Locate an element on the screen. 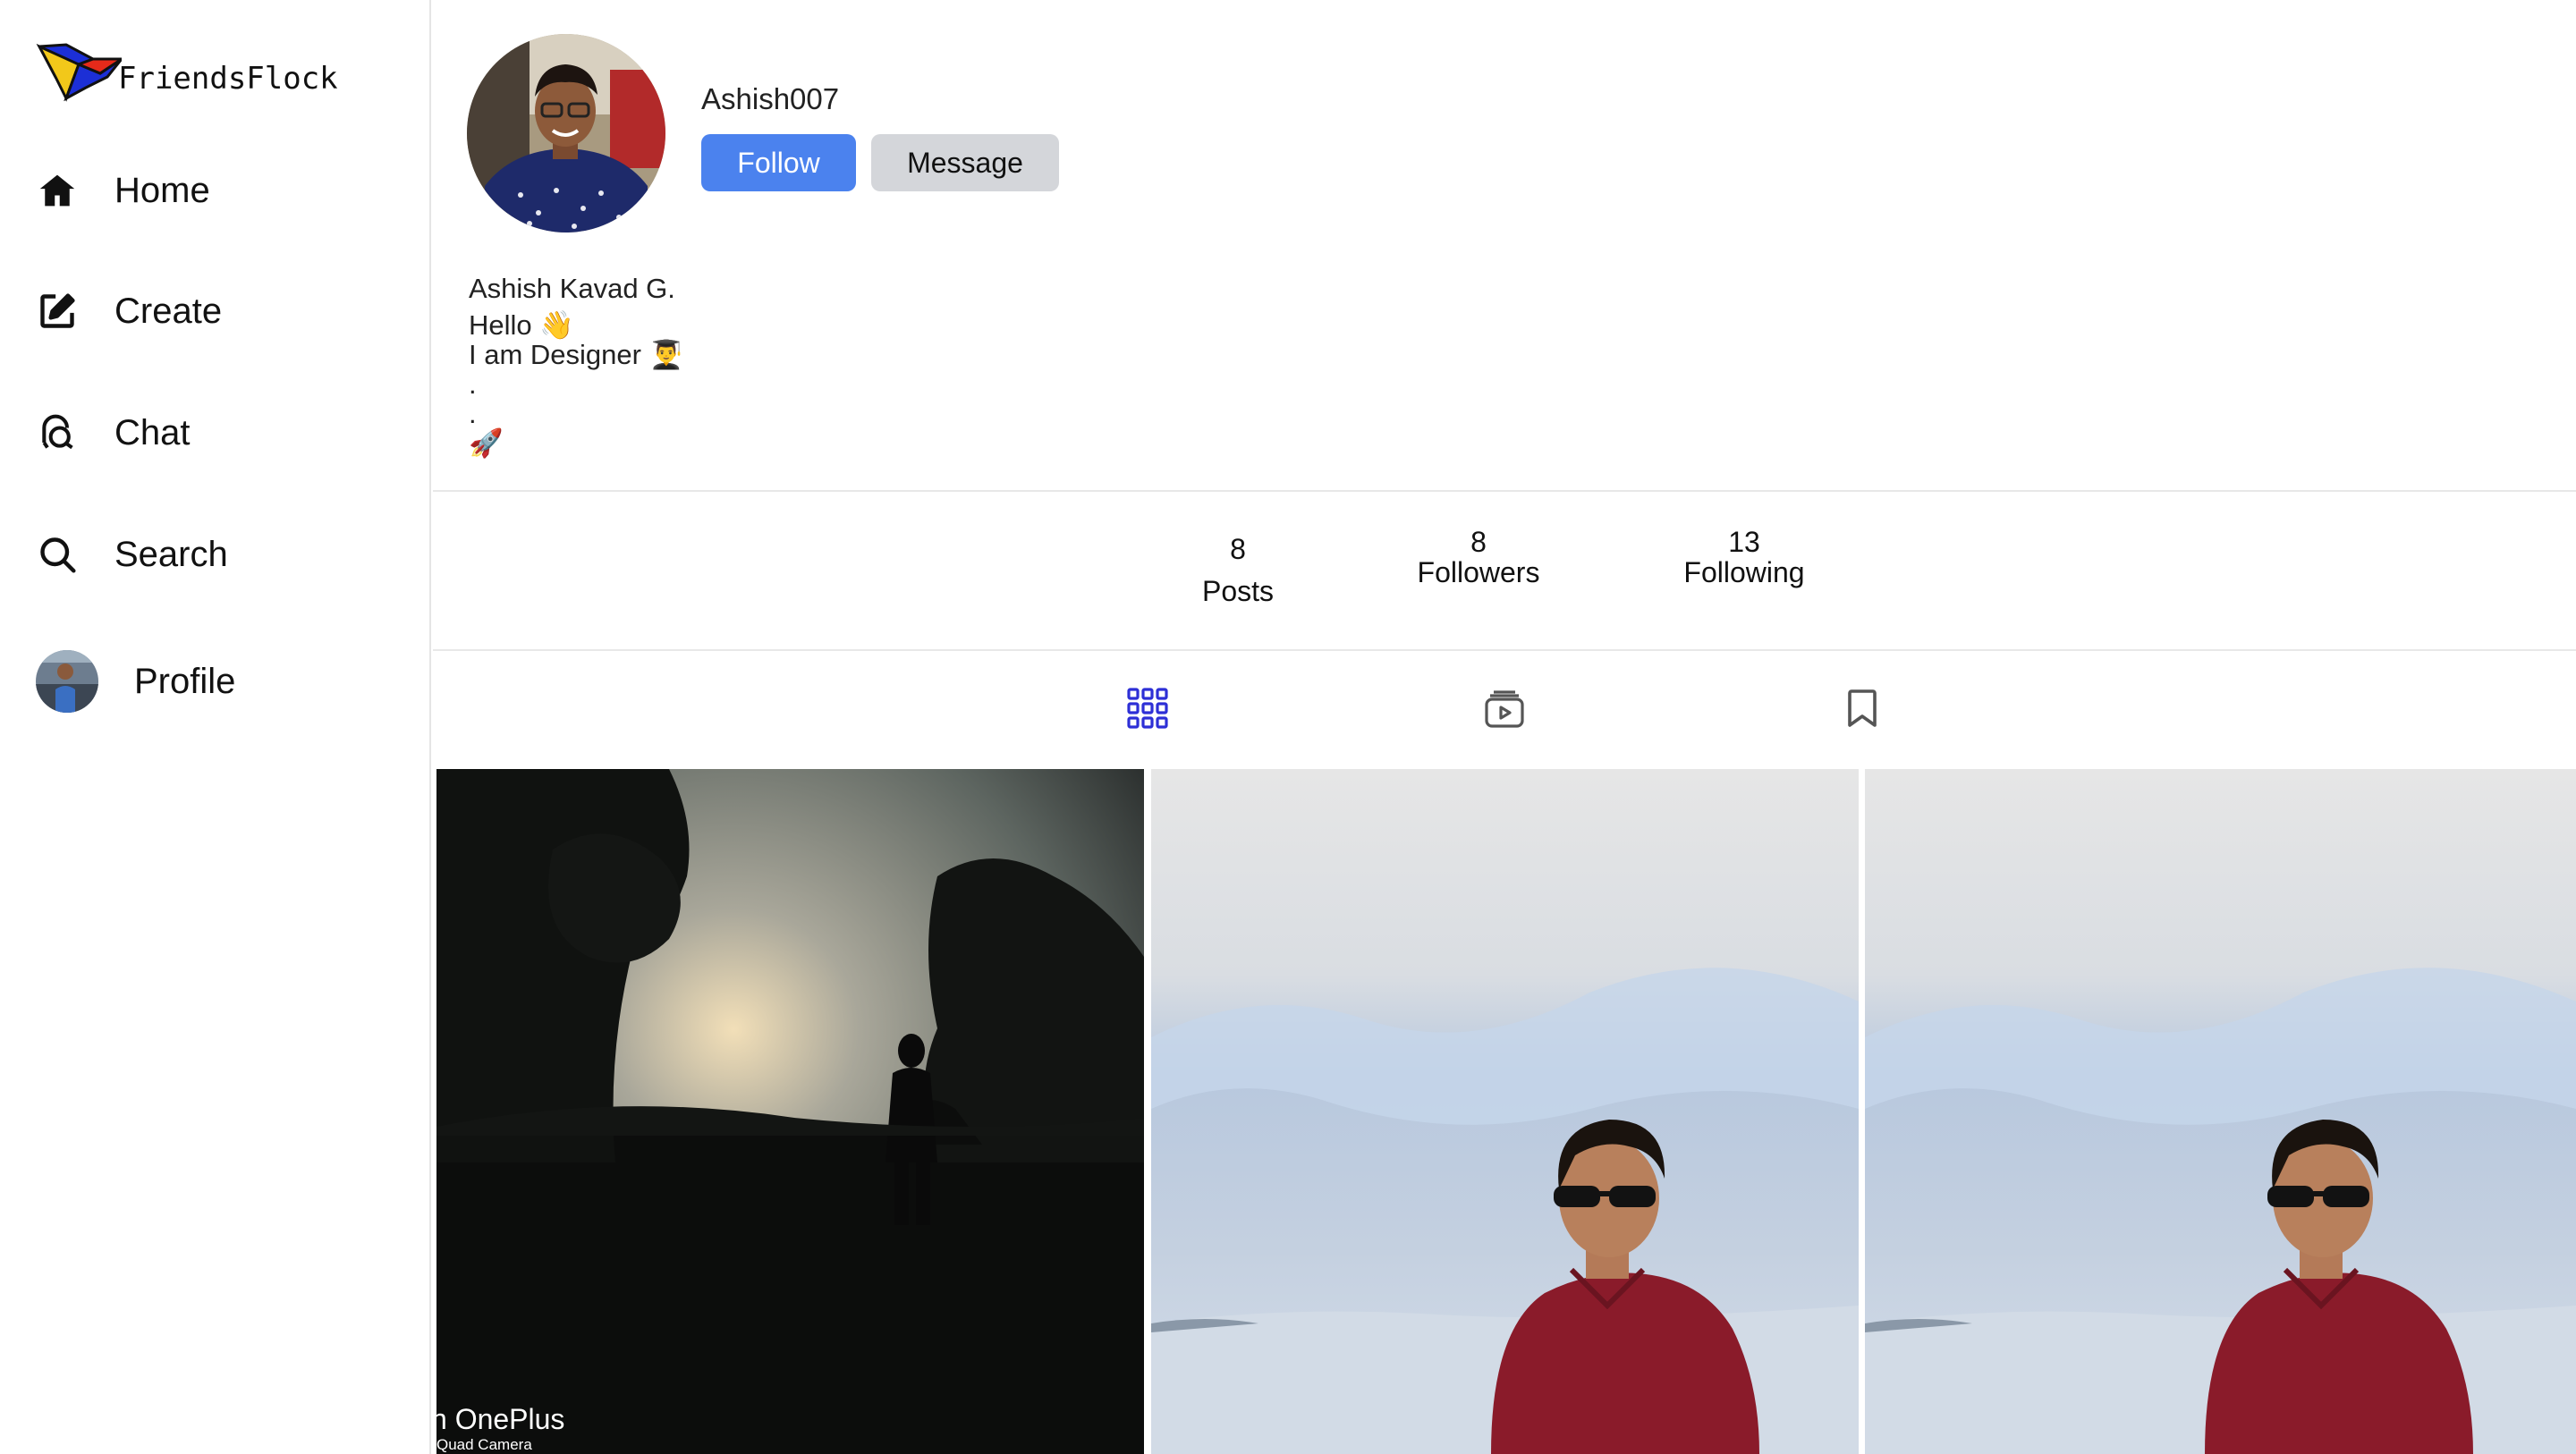 The image size is (2576, 1454). sidebar-item-chat: Chat is located at coordinates (113, 433).